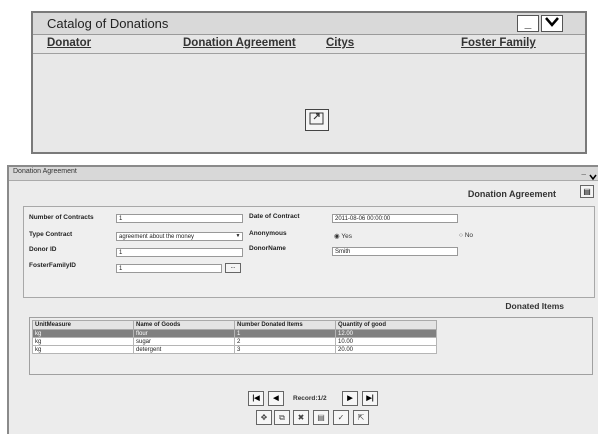 This screenshot has height=434, width=598. What do you see at coordinates (321, 417) in the screenshot?
I see `save-record-button: ▤` at bounding box center [321, 417].